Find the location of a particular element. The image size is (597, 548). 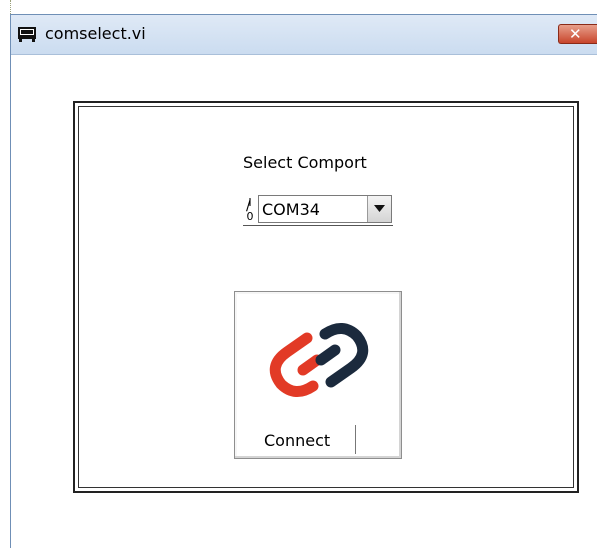

window-title: comselect.vi is located at coordinates (95, 33).